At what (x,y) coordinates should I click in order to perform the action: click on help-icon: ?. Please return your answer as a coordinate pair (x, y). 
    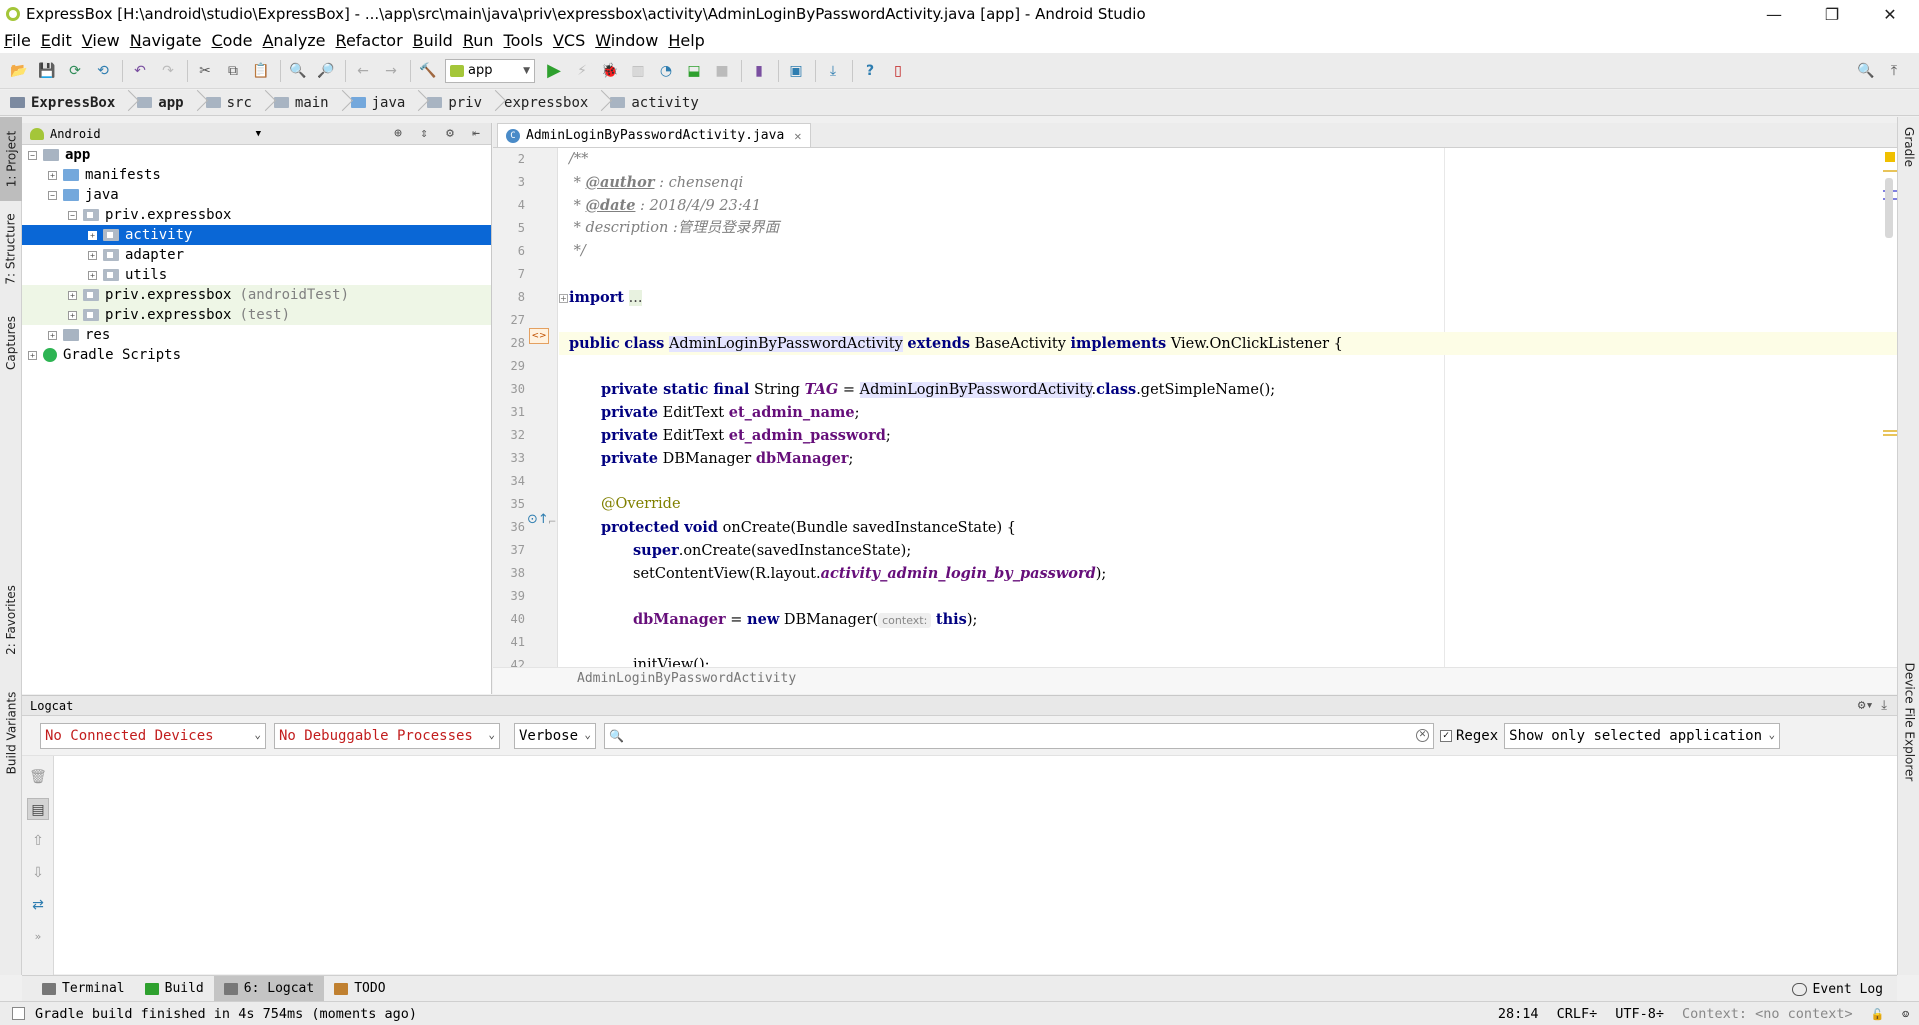
    Looking at the image, I should click on (870, 71).